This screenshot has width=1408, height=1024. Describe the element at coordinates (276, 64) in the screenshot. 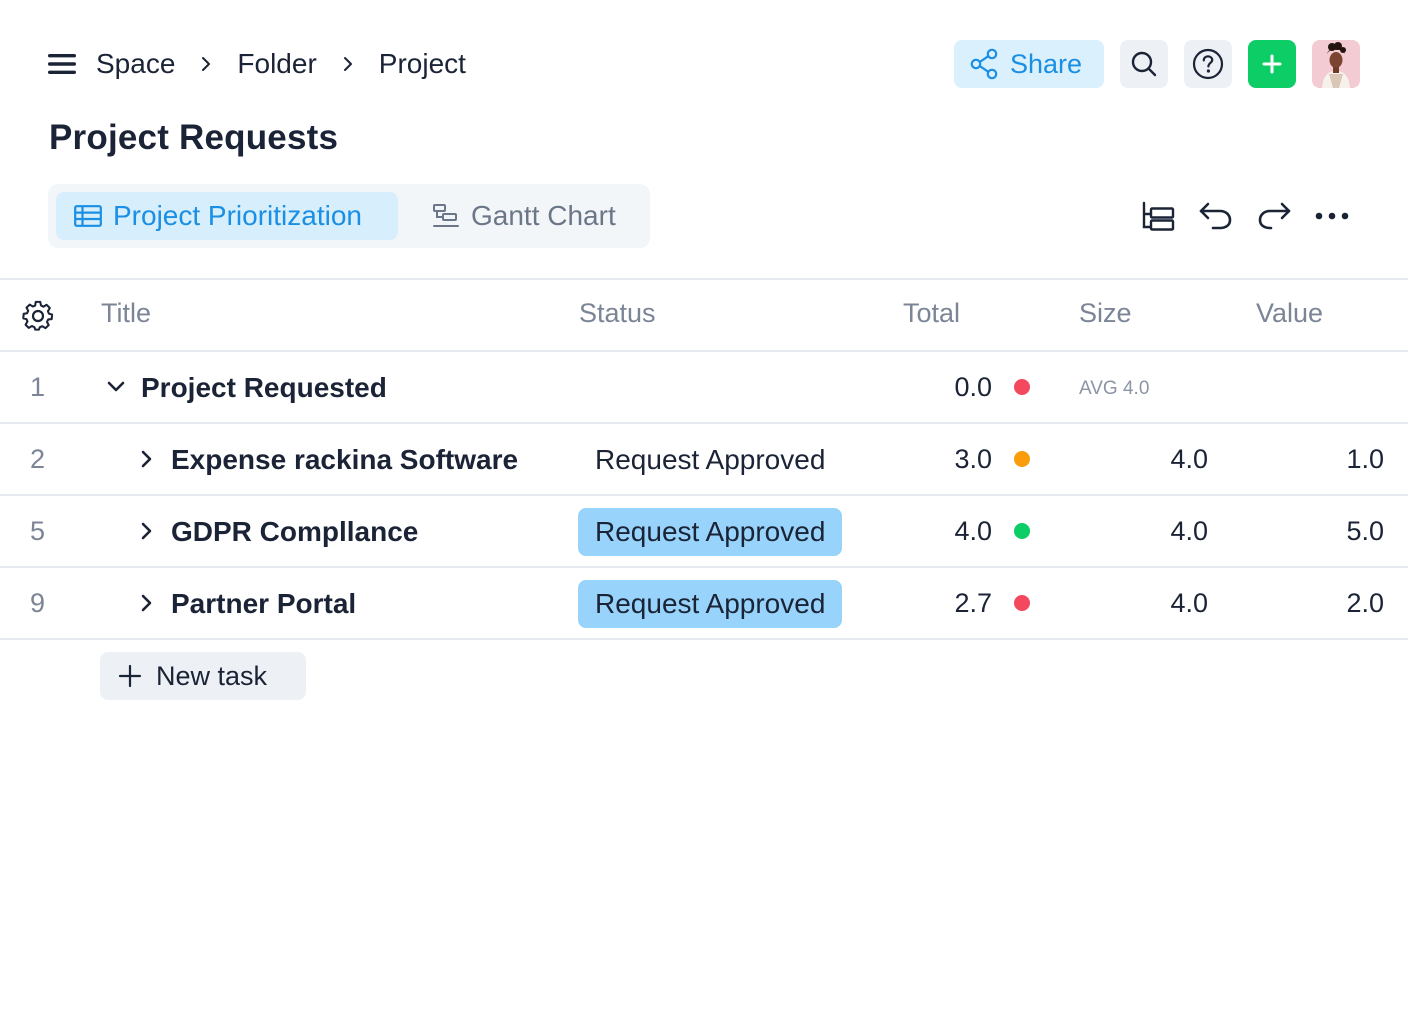

I see `breadcrumb-folder: Folder` at that location.